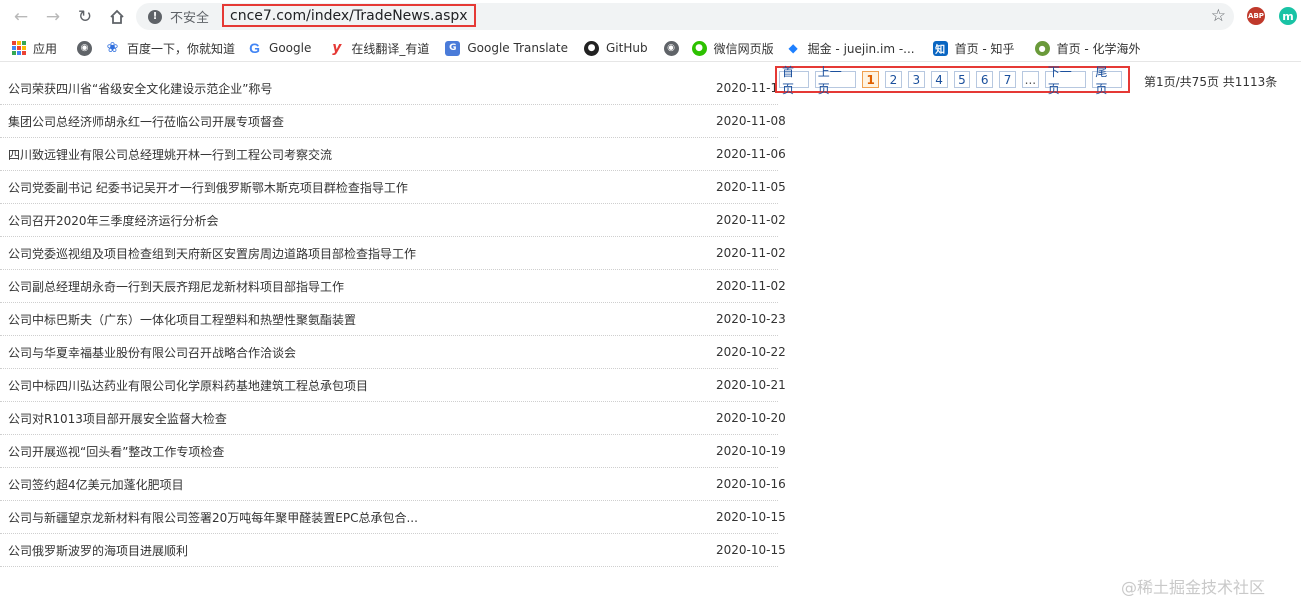 This screenshot has width=1301, height=613. Describe the element at coordinates (962, 79) in the screenshot. I see `page-5-button: 5` at that location.